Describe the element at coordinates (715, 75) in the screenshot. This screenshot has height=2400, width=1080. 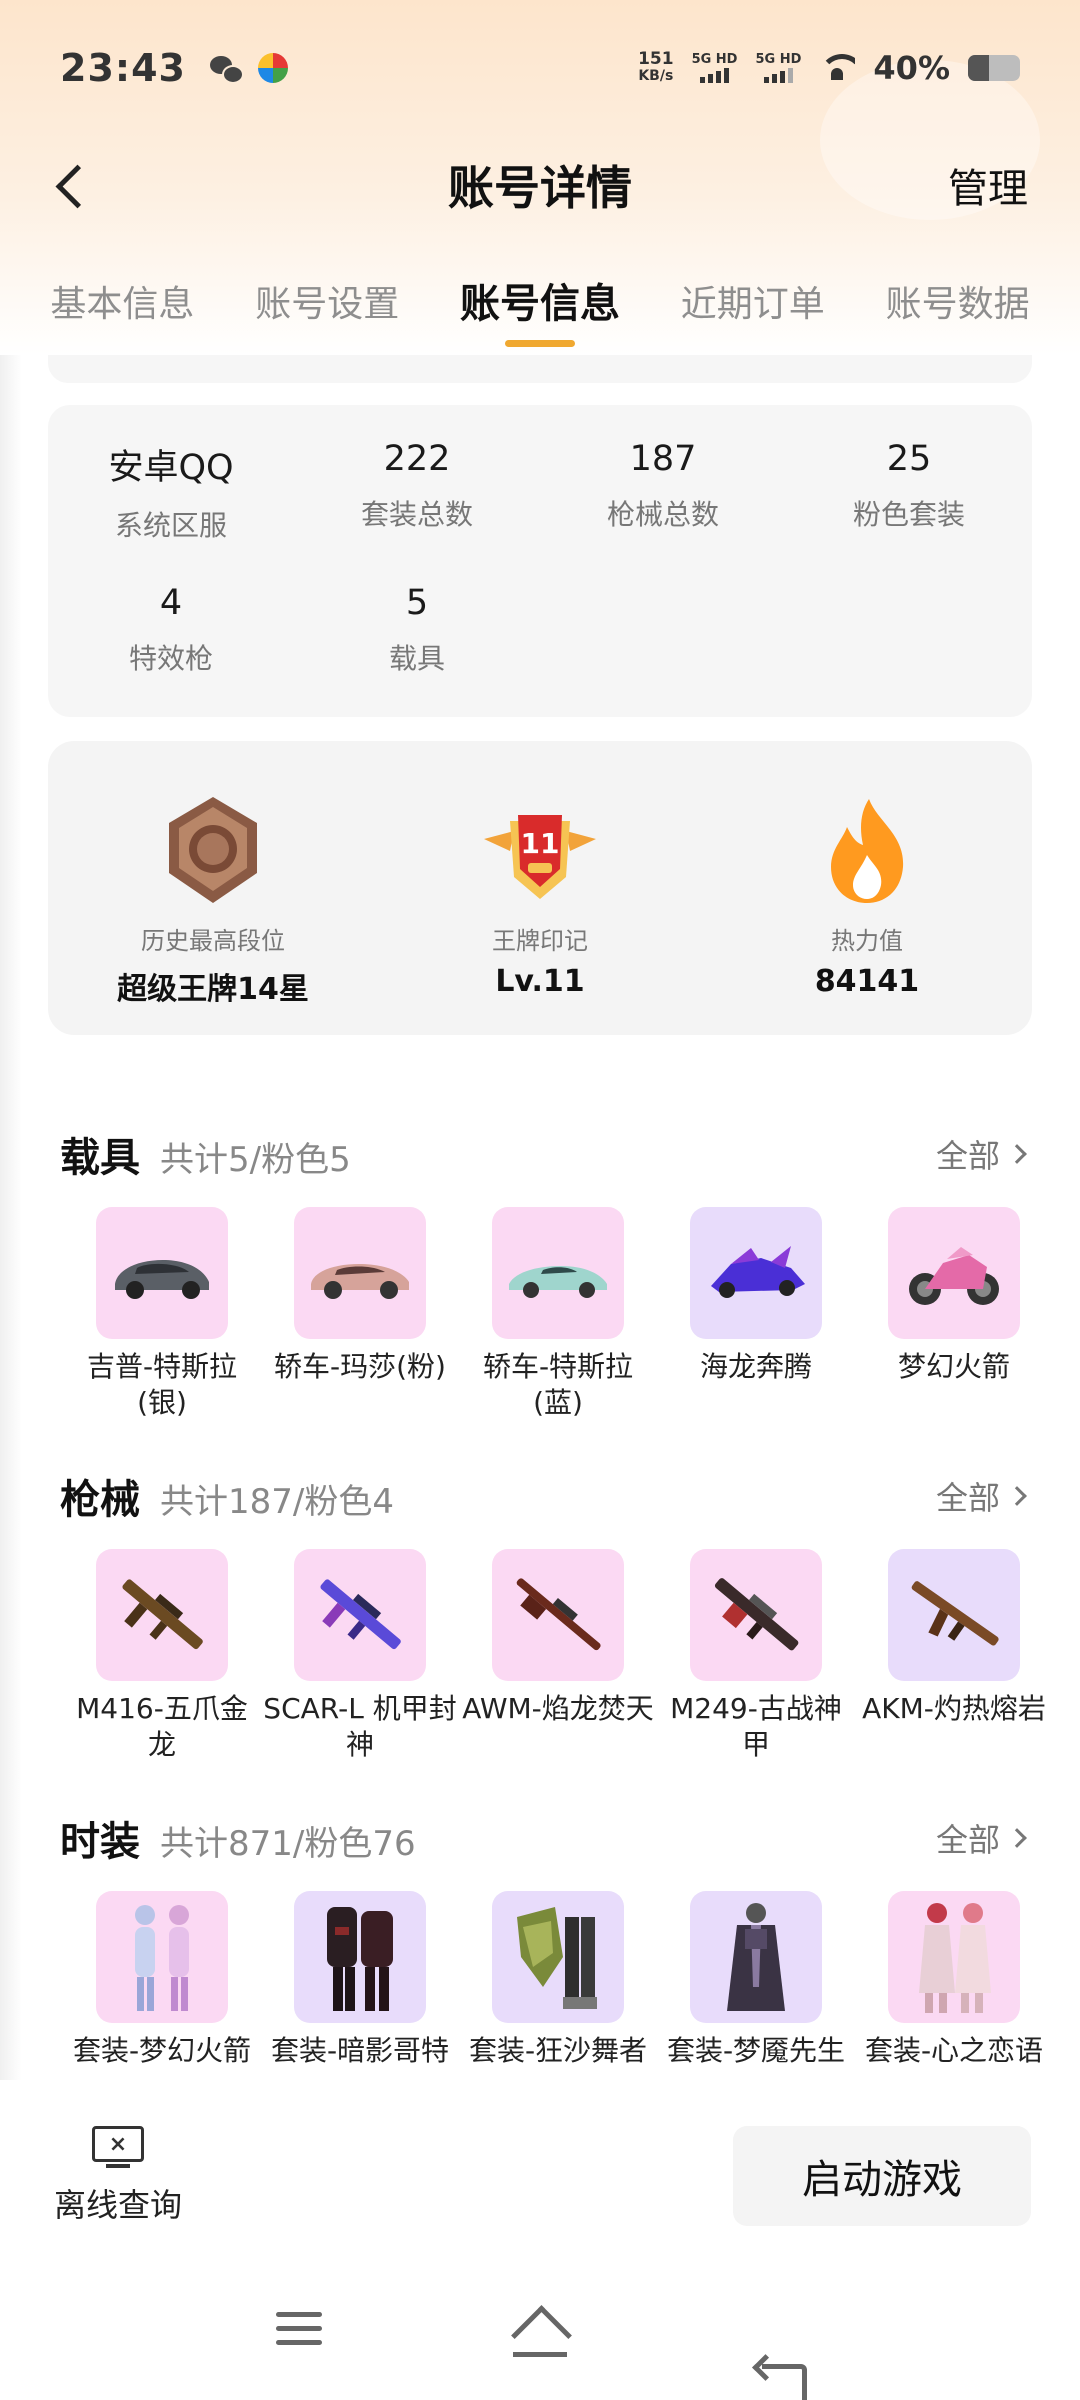
I see `signal-bars-icon` at that location.